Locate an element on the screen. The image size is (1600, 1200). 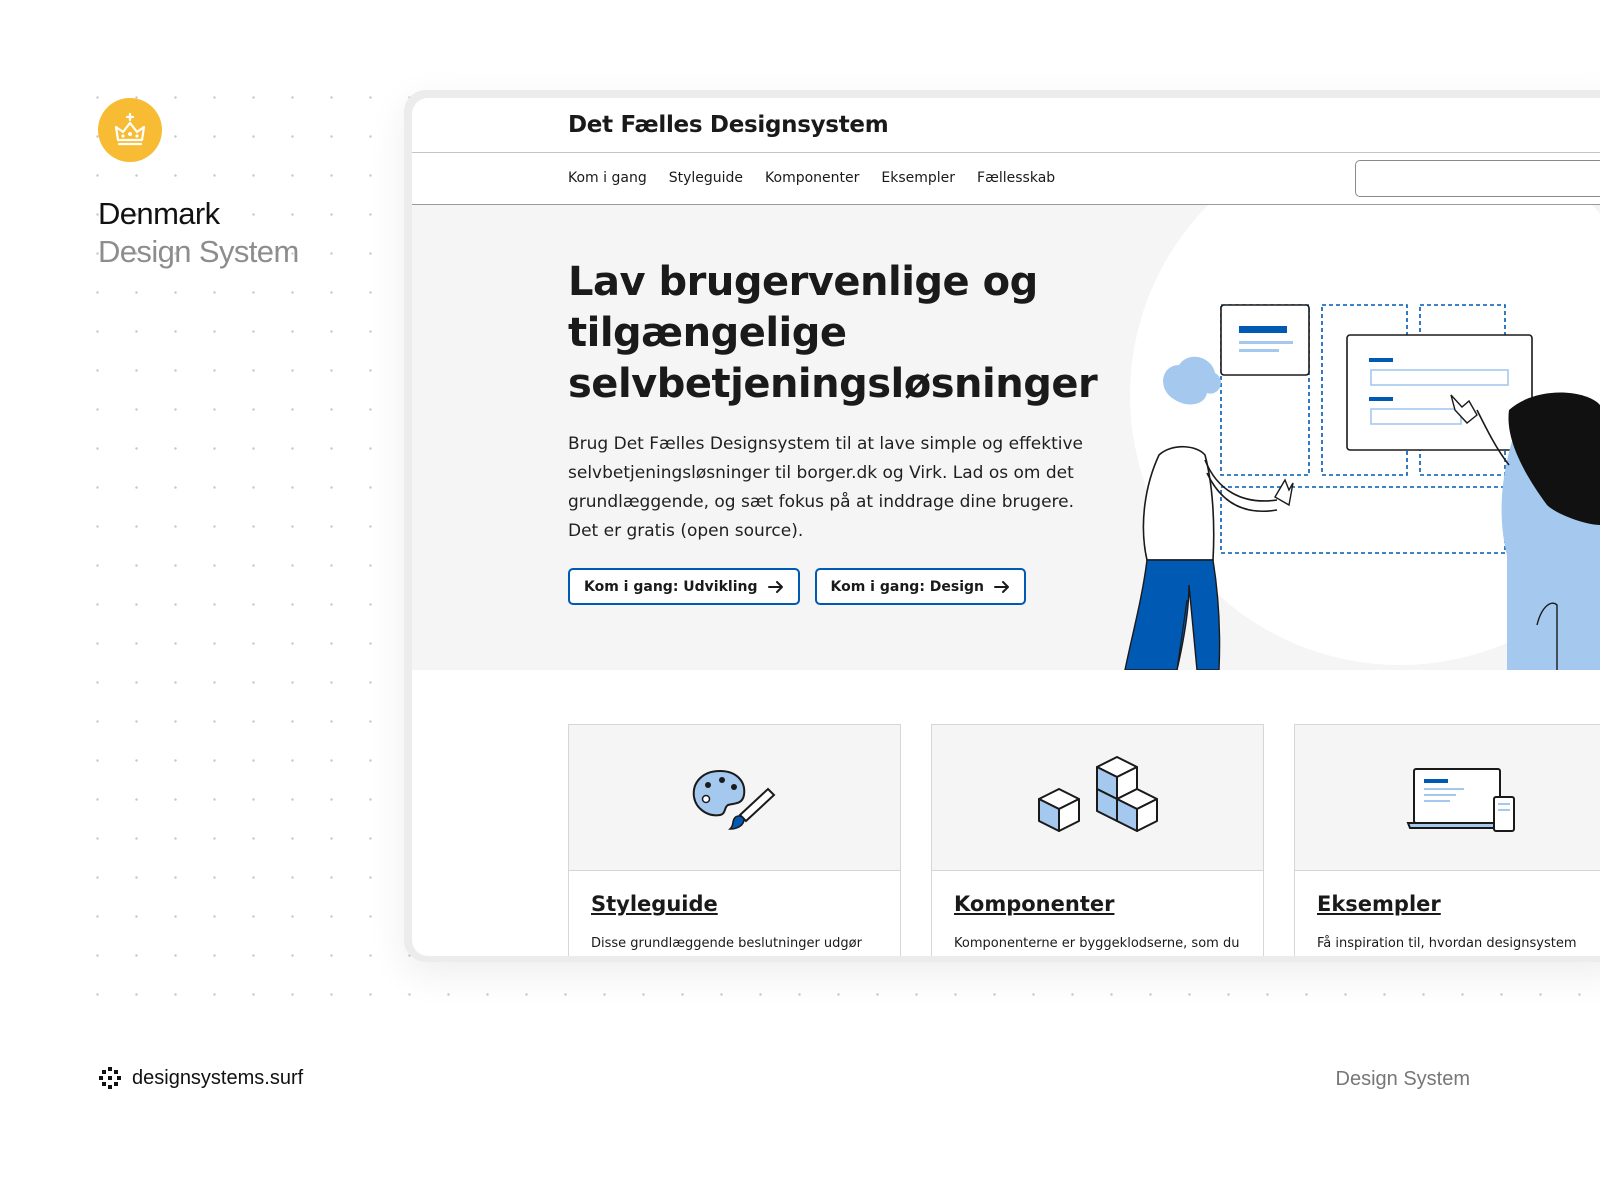
footer-source: designsystems.surf is located at coordinates (200, 1078).